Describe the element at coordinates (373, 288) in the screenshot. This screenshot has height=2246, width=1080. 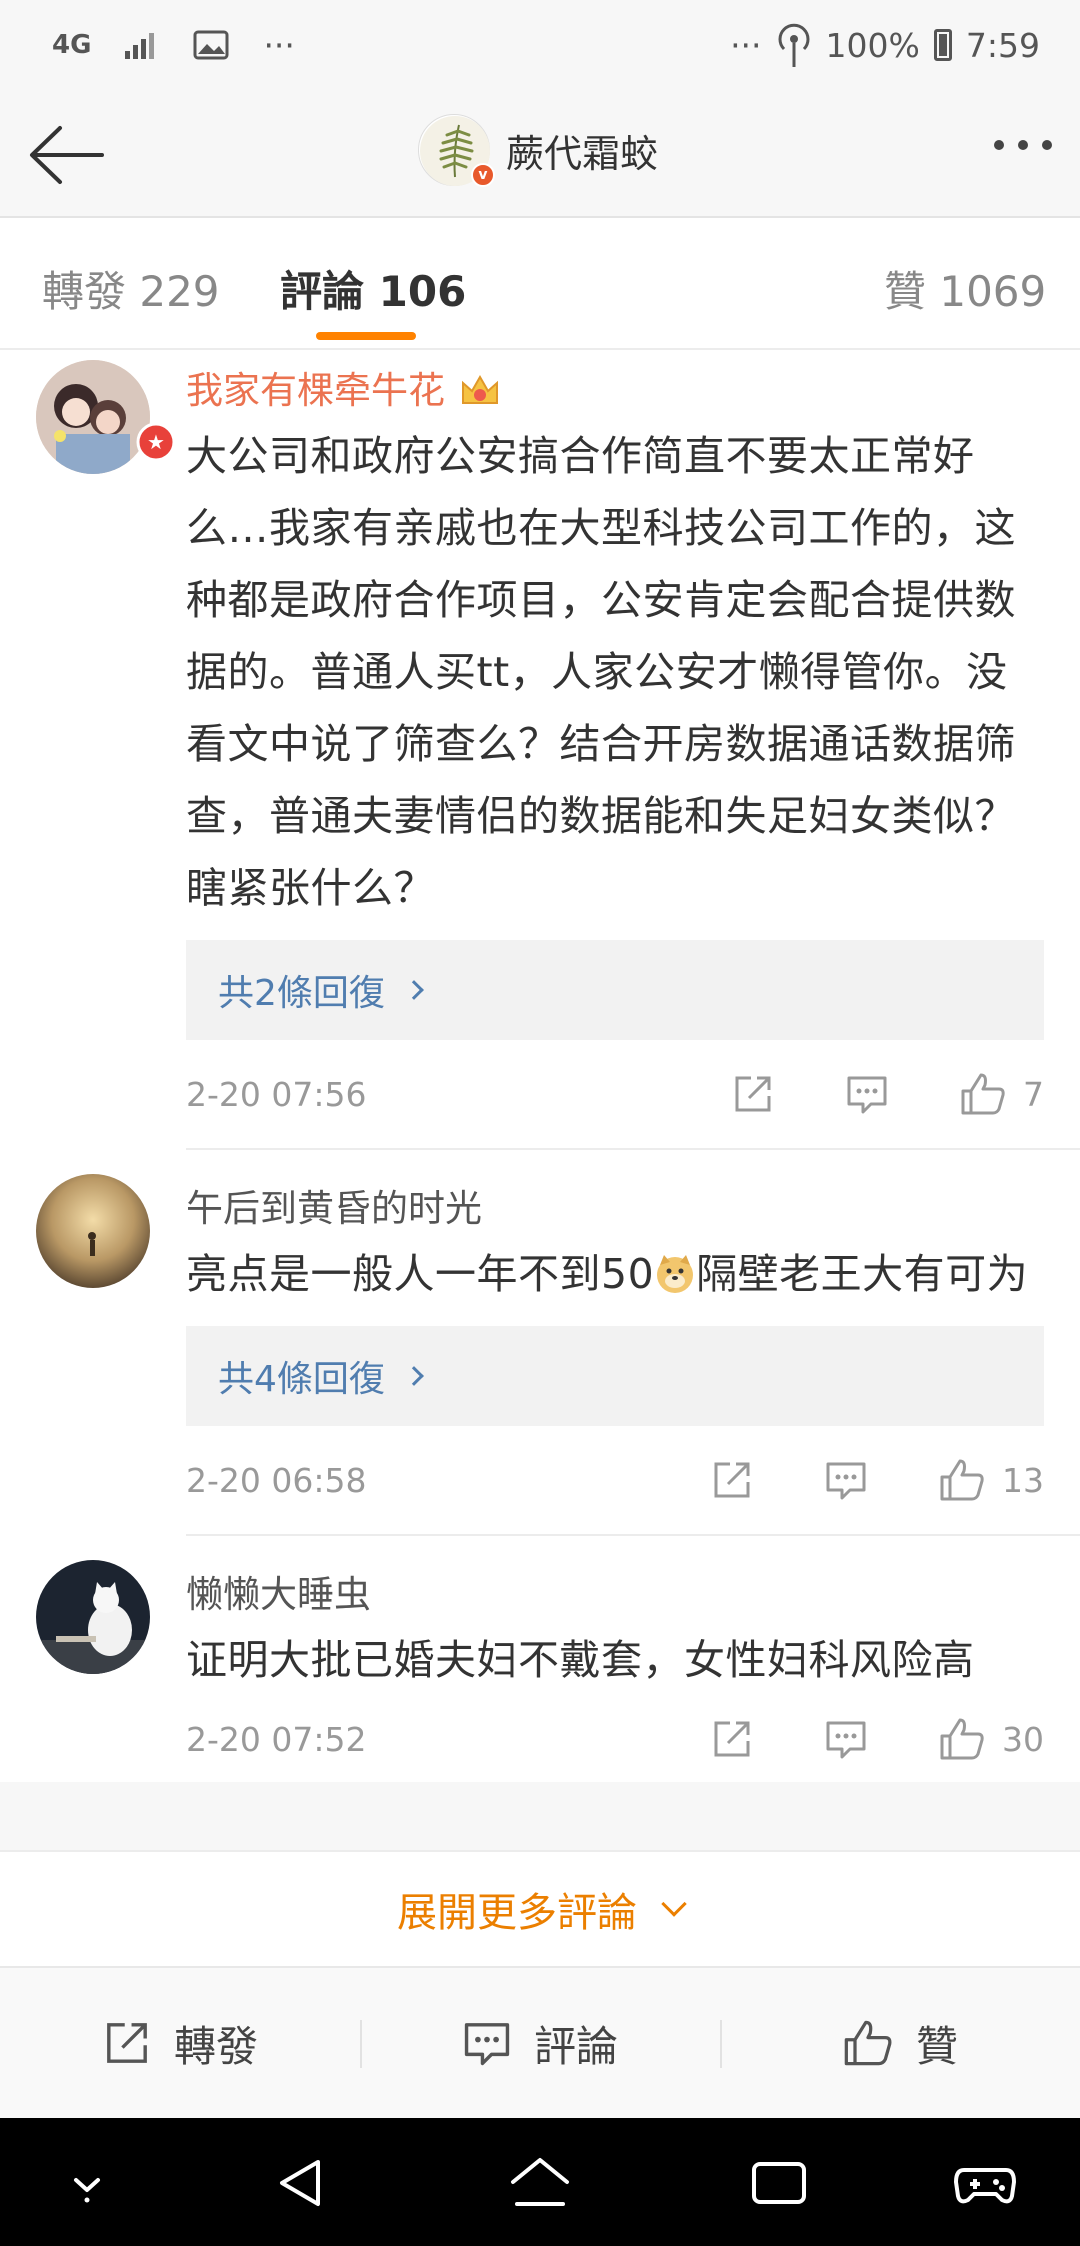
I see `tab-comments: 評論 106` at that location.